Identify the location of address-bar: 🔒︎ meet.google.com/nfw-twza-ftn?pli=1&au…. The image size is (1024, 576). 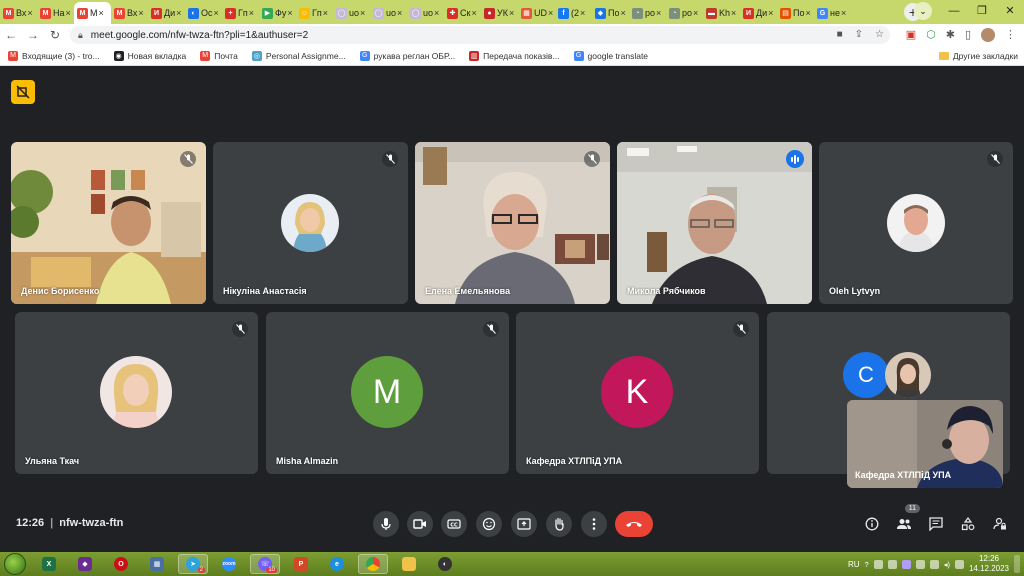
(480, 35).